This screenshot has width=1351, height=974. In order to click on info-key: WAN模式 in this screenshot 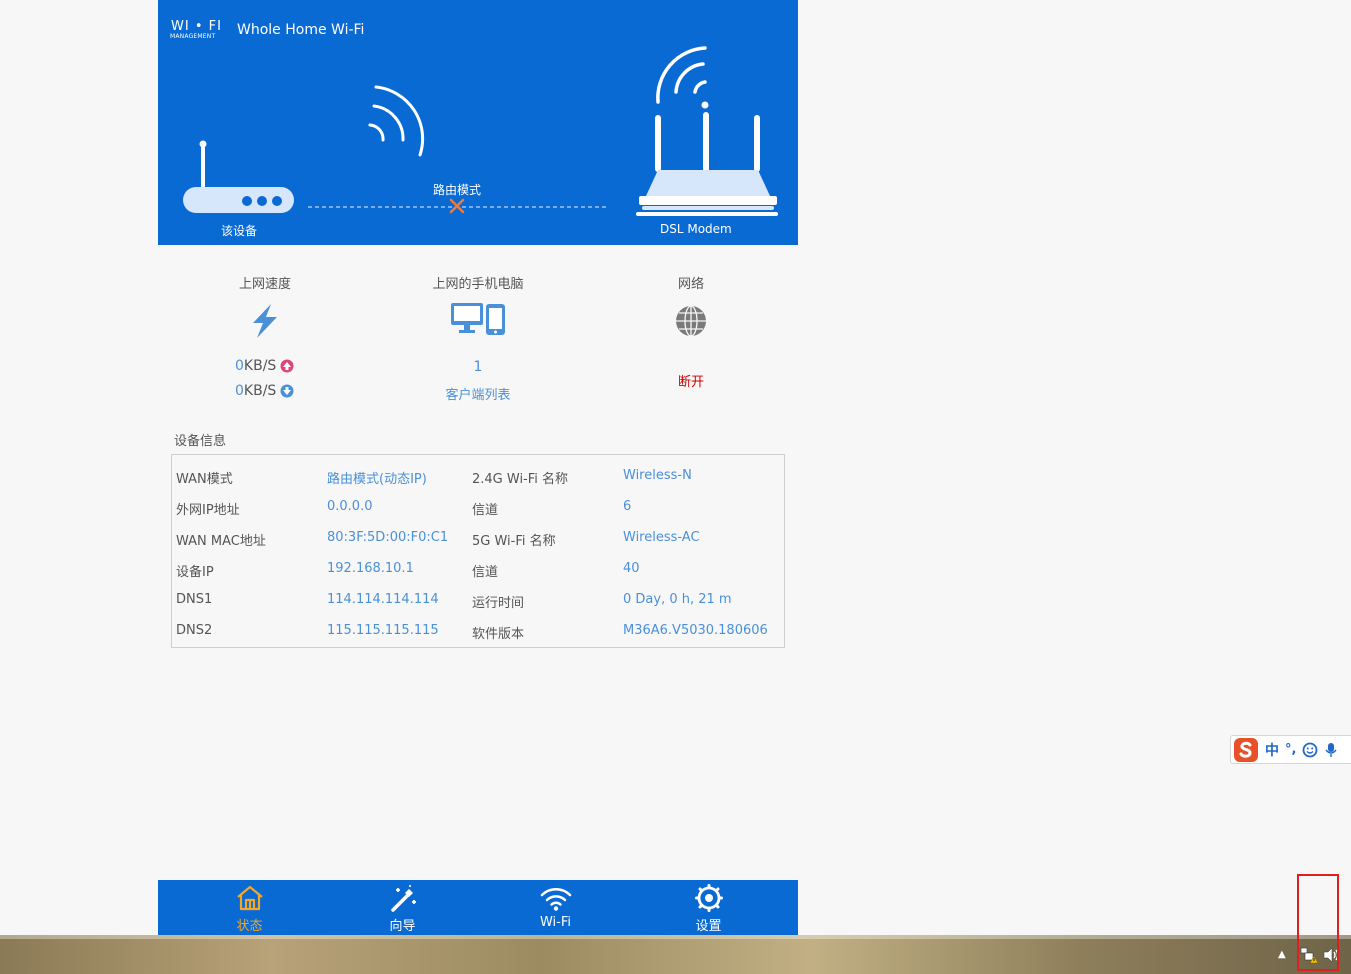, I will do `click(204, 479)`.